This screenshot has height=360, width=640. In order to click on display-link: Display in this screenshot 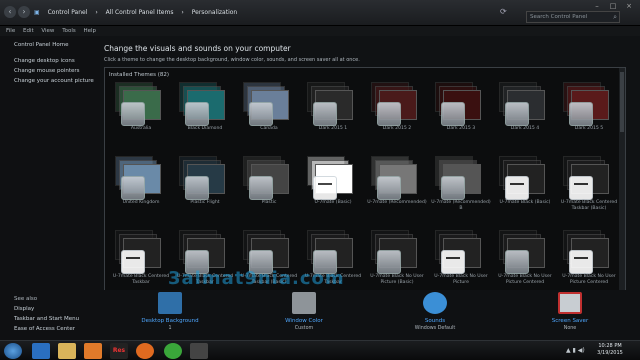, I will do `click(24, 309)`.